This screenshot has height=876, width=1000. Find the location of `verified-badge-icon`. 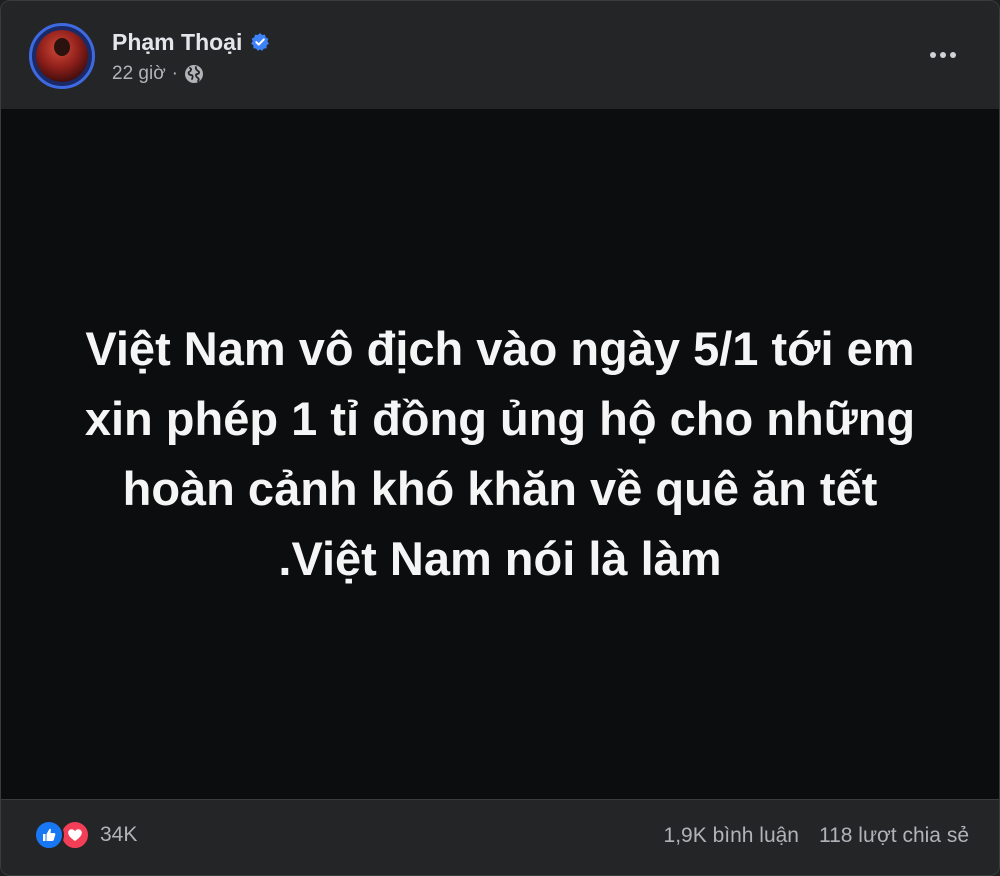

verified-badge-icon is located at coordinates (260, 42).